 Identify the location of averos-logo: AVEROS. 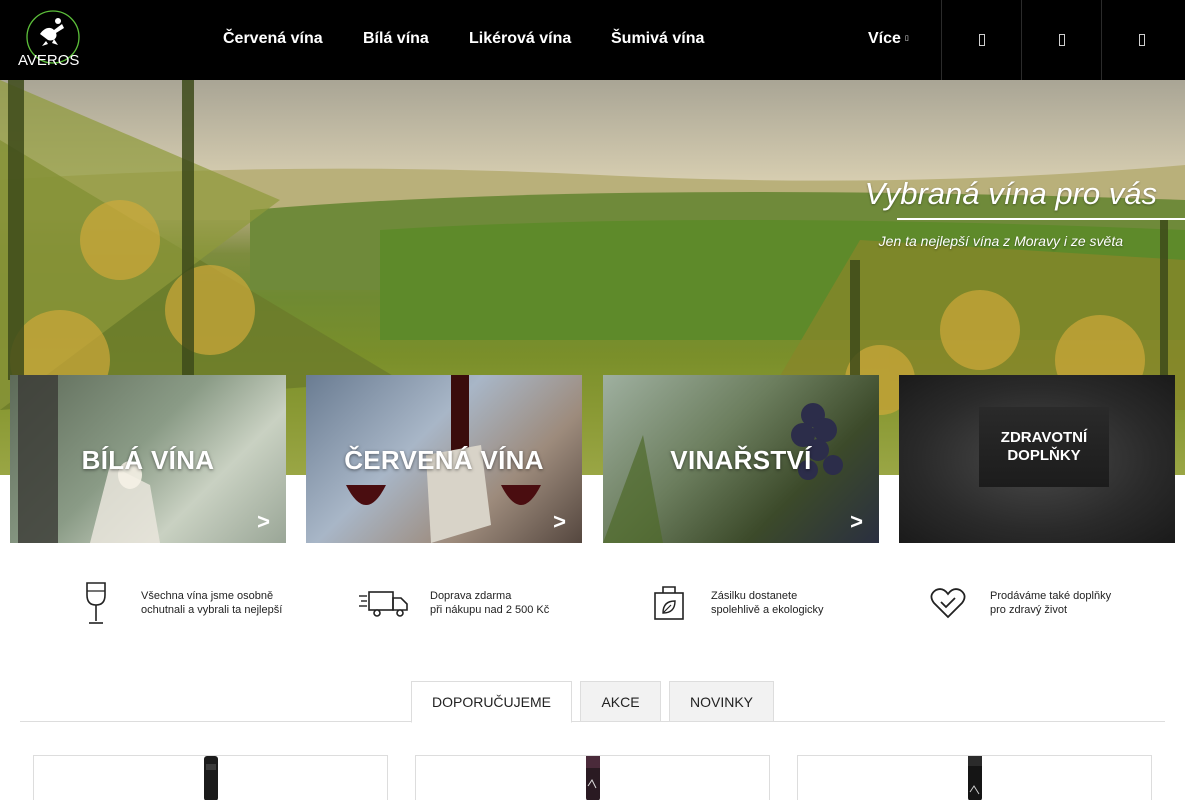
(54, 39).